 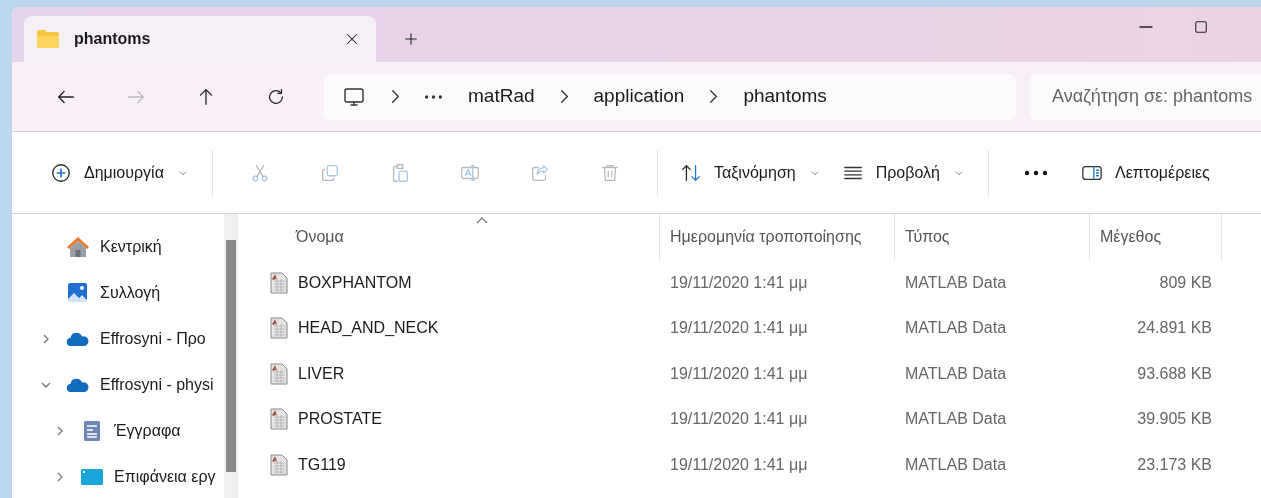 I want to click on maximize-icon, so click(x=1201, y=27).